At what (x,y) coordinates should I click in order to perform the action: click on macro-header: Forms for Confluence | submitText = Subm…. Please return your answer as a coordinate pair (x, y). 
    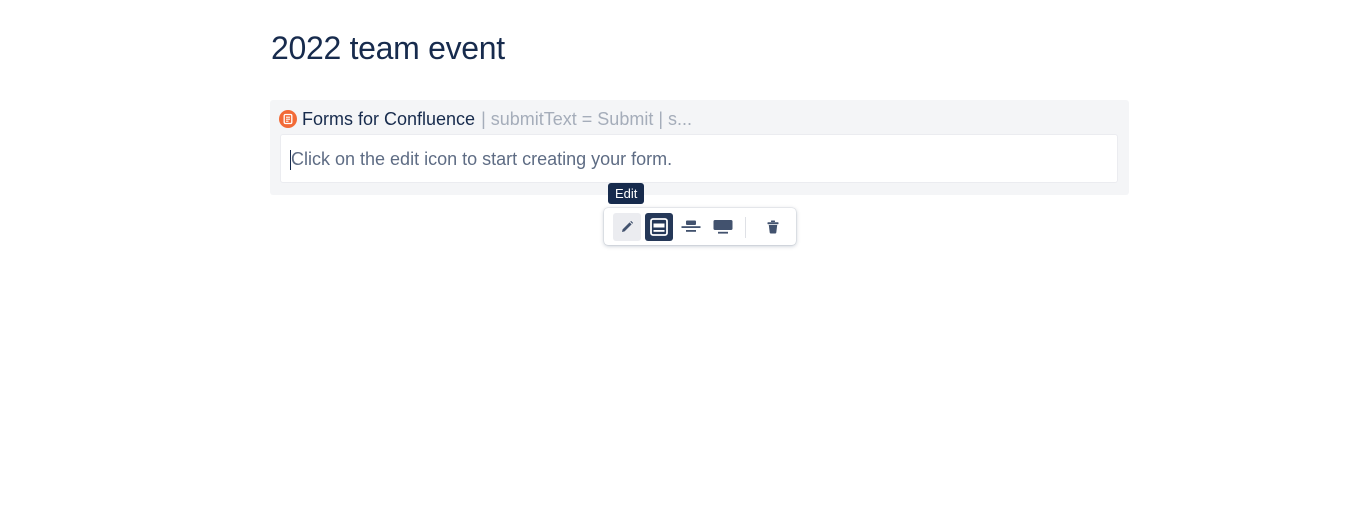
    Looking at the image, I should click on (485, 119).